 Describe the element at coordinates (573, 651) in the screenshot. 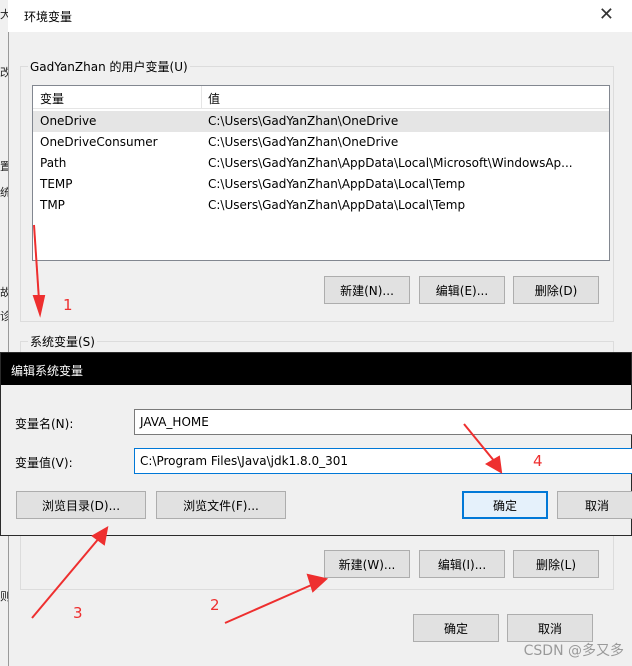

I see `watermark: CSDN @多又多` at that location.